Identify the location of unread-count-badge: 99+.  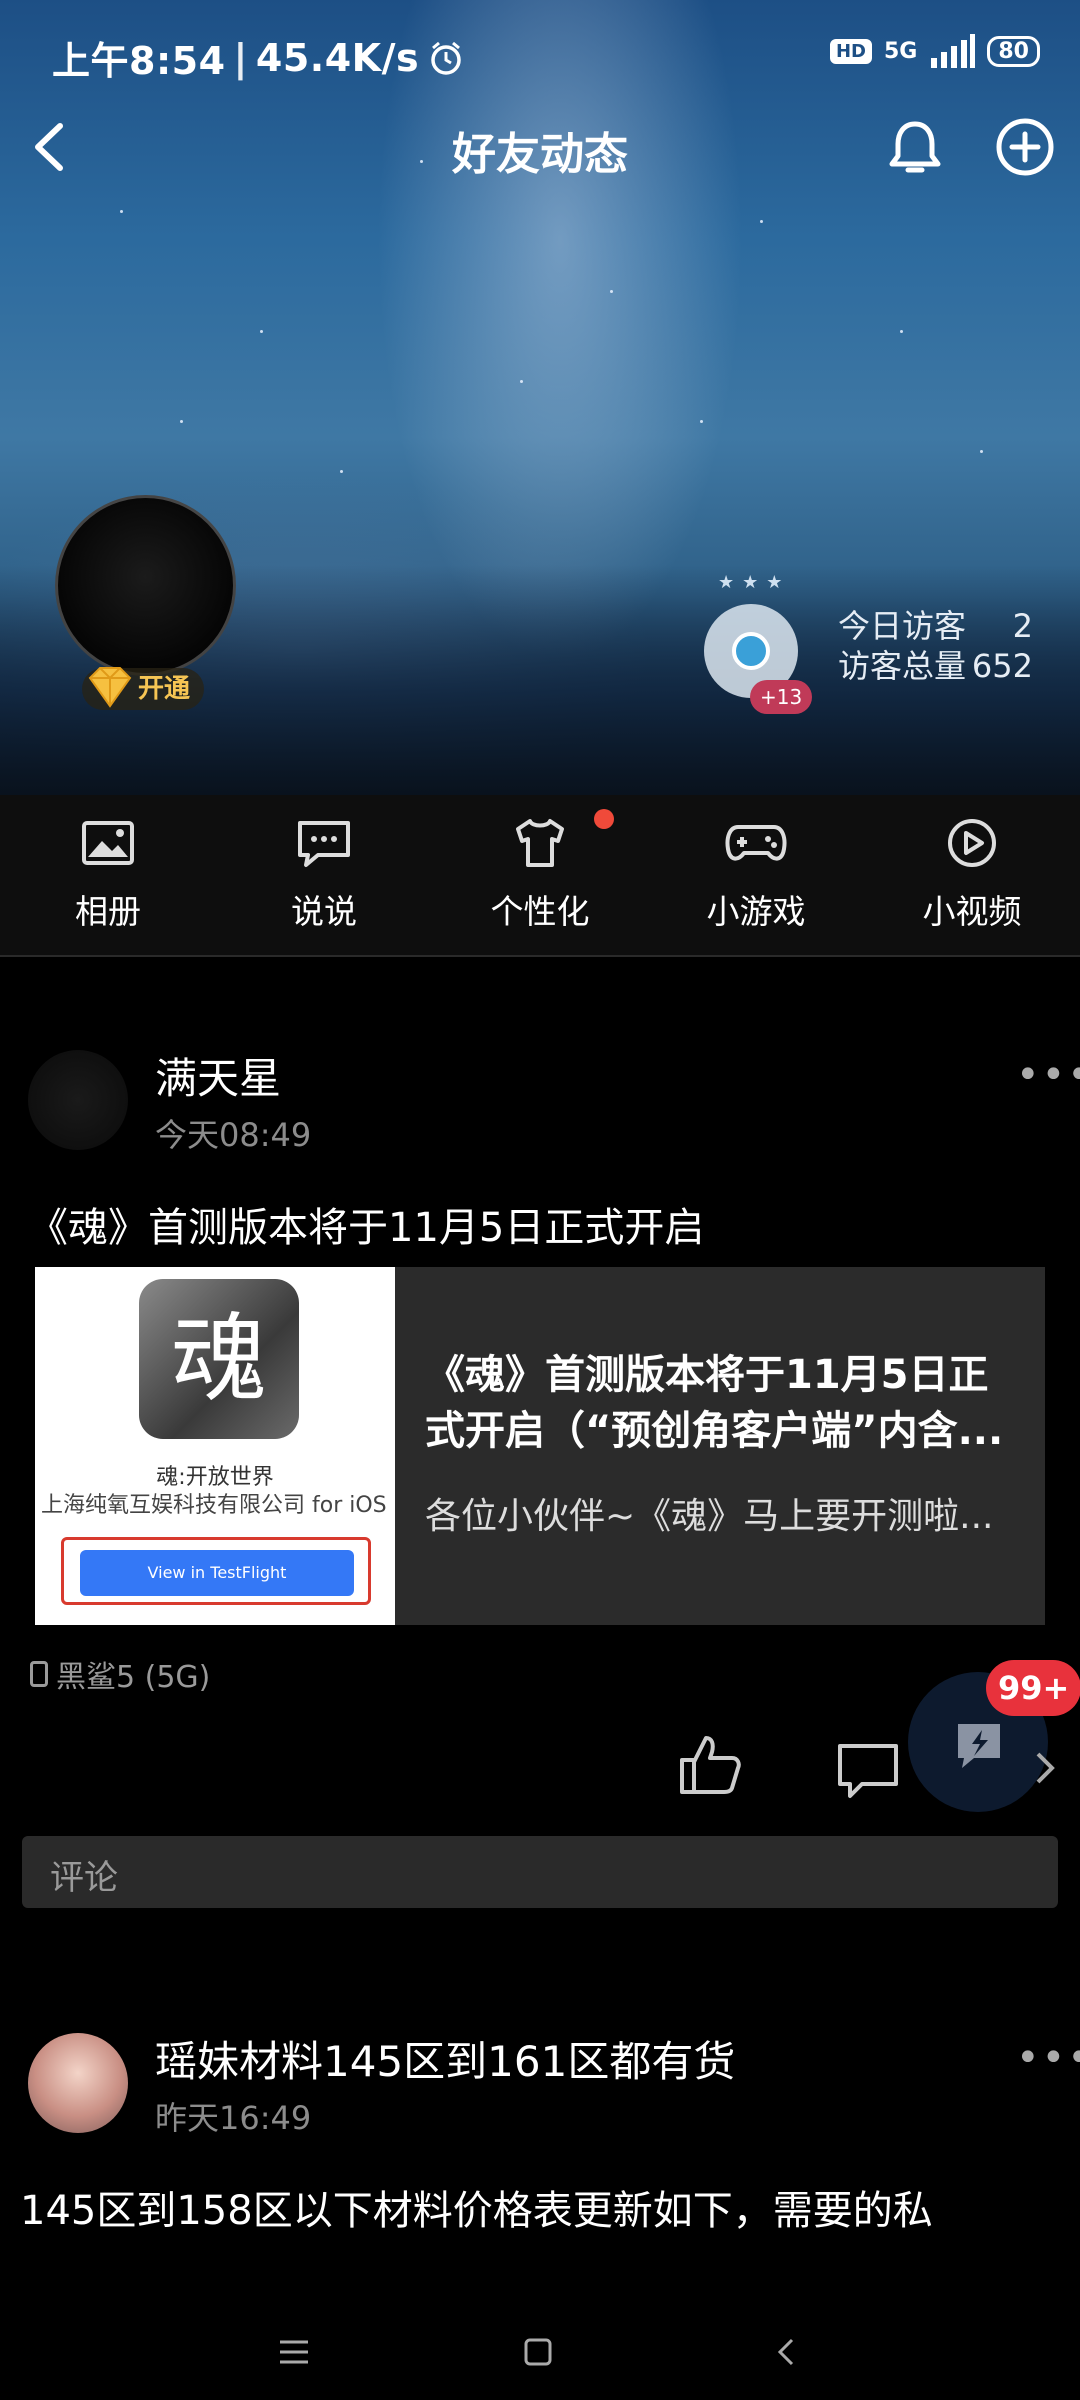
(1033, 1688).